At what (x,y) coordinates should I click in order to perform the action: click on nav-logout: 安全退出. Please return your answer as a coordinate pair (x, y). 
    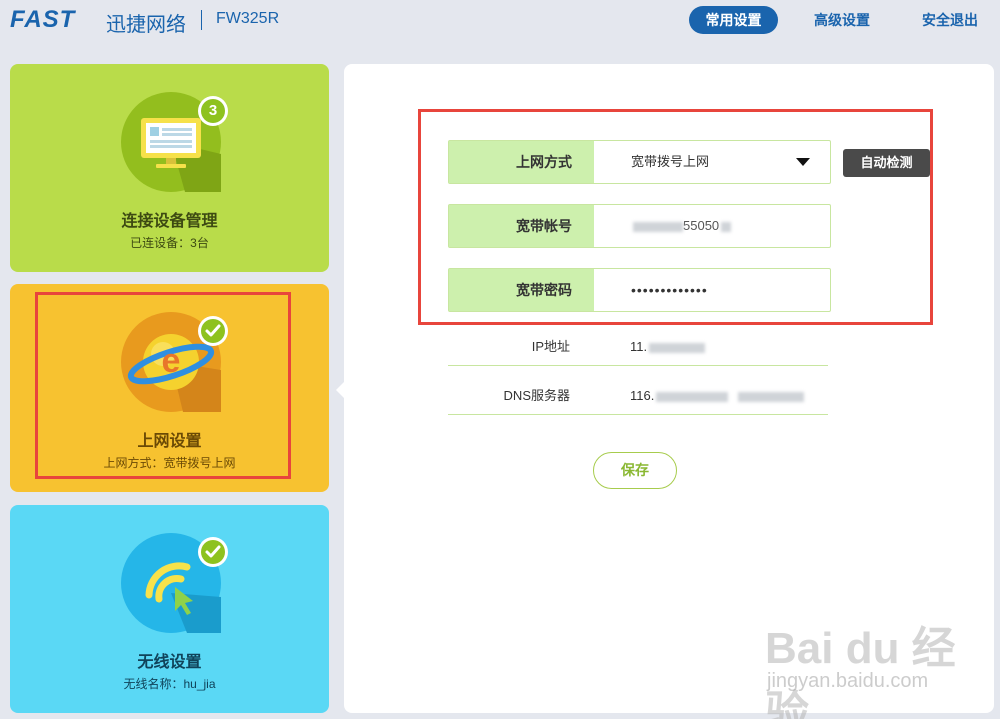
    Looking at the image, I should click on (950, 20).